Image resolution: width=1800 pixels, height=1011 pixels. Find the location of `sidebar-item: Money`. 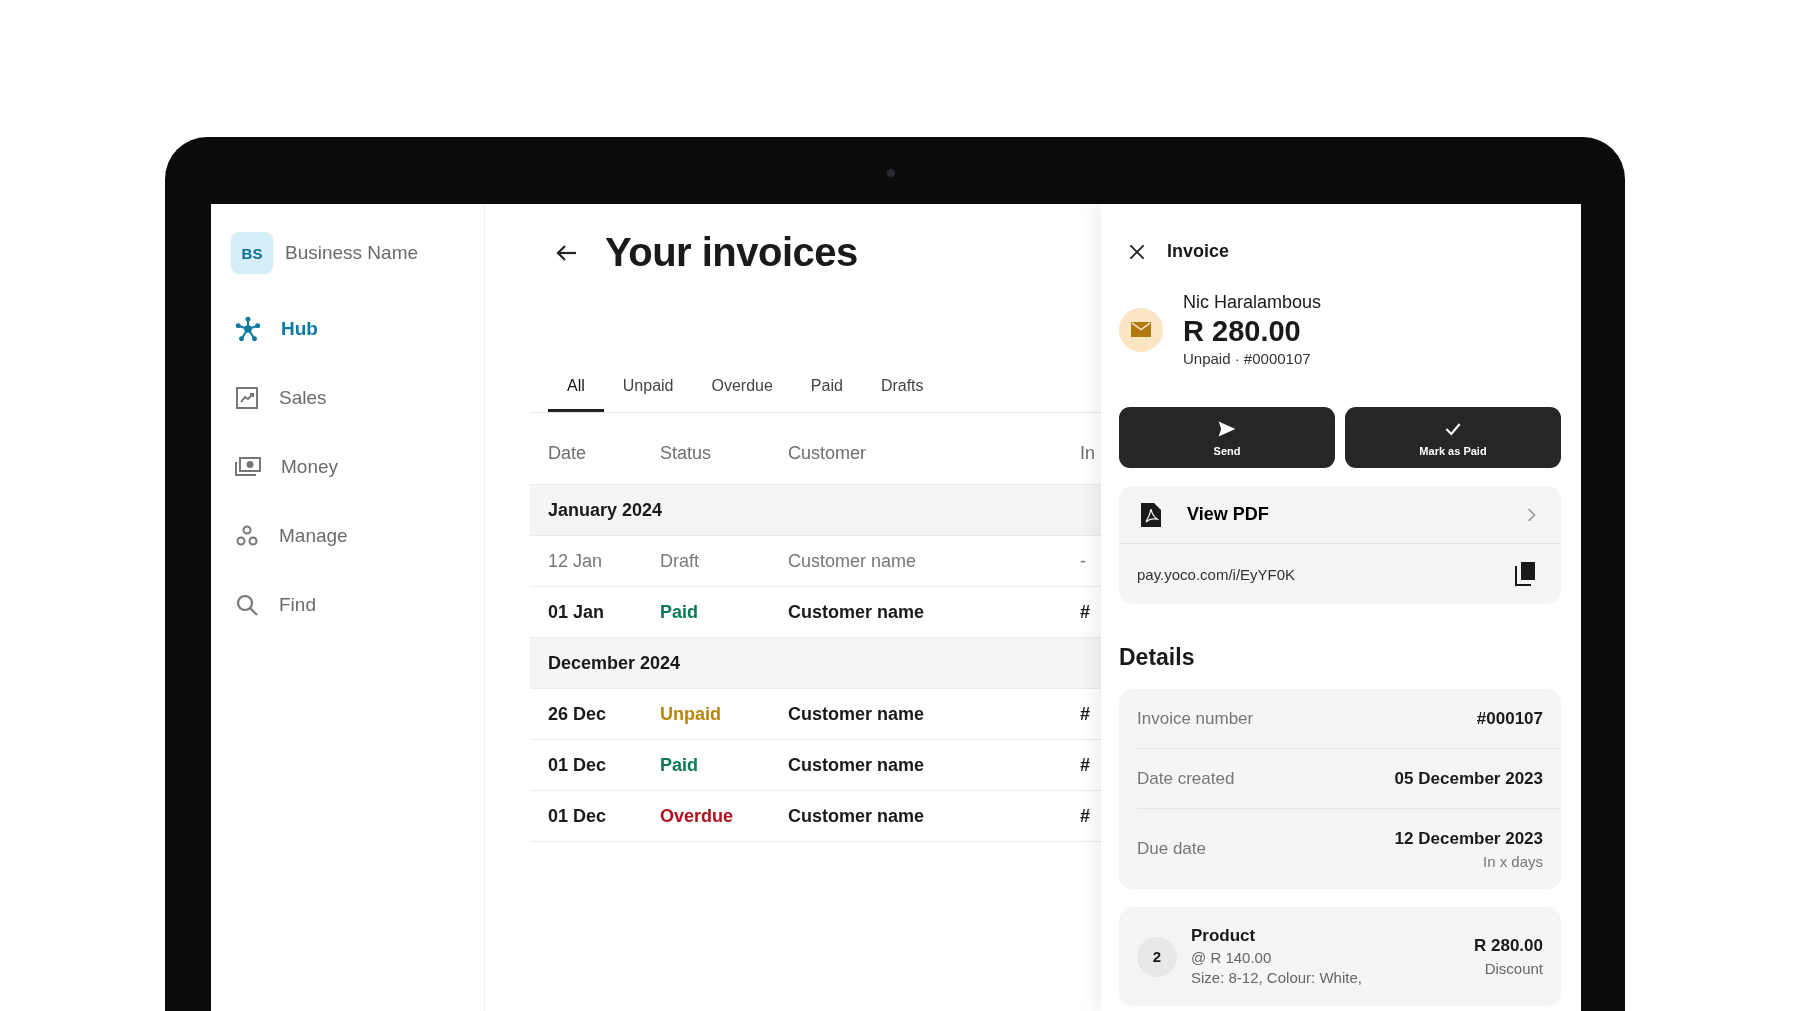

sidebar-item: Money is located at coordinates (347, 466).